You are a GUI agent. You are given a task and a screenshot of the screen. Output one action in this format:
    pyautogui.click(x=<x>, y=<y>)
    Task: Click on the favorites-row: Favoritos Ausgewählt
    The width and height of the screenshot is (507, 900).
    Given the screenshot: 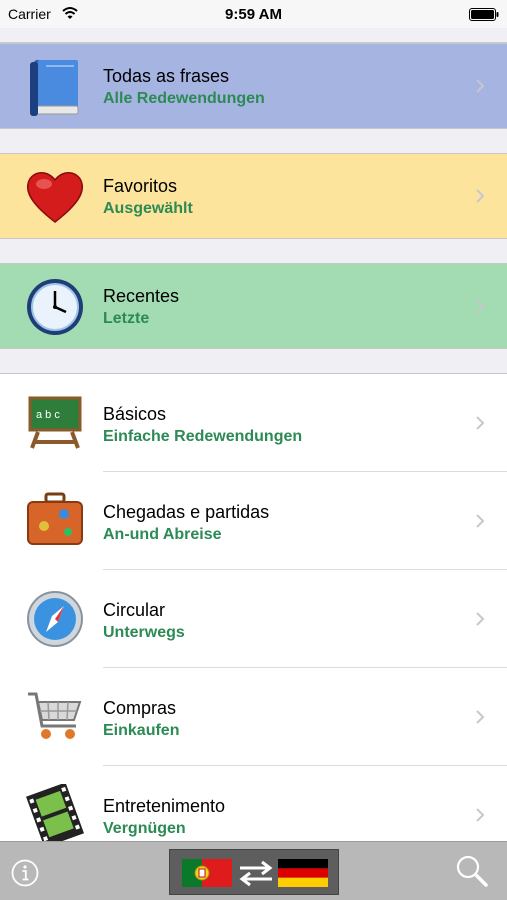 What is the action you would take?
    pyautogui.click(x=253, y=196)
    